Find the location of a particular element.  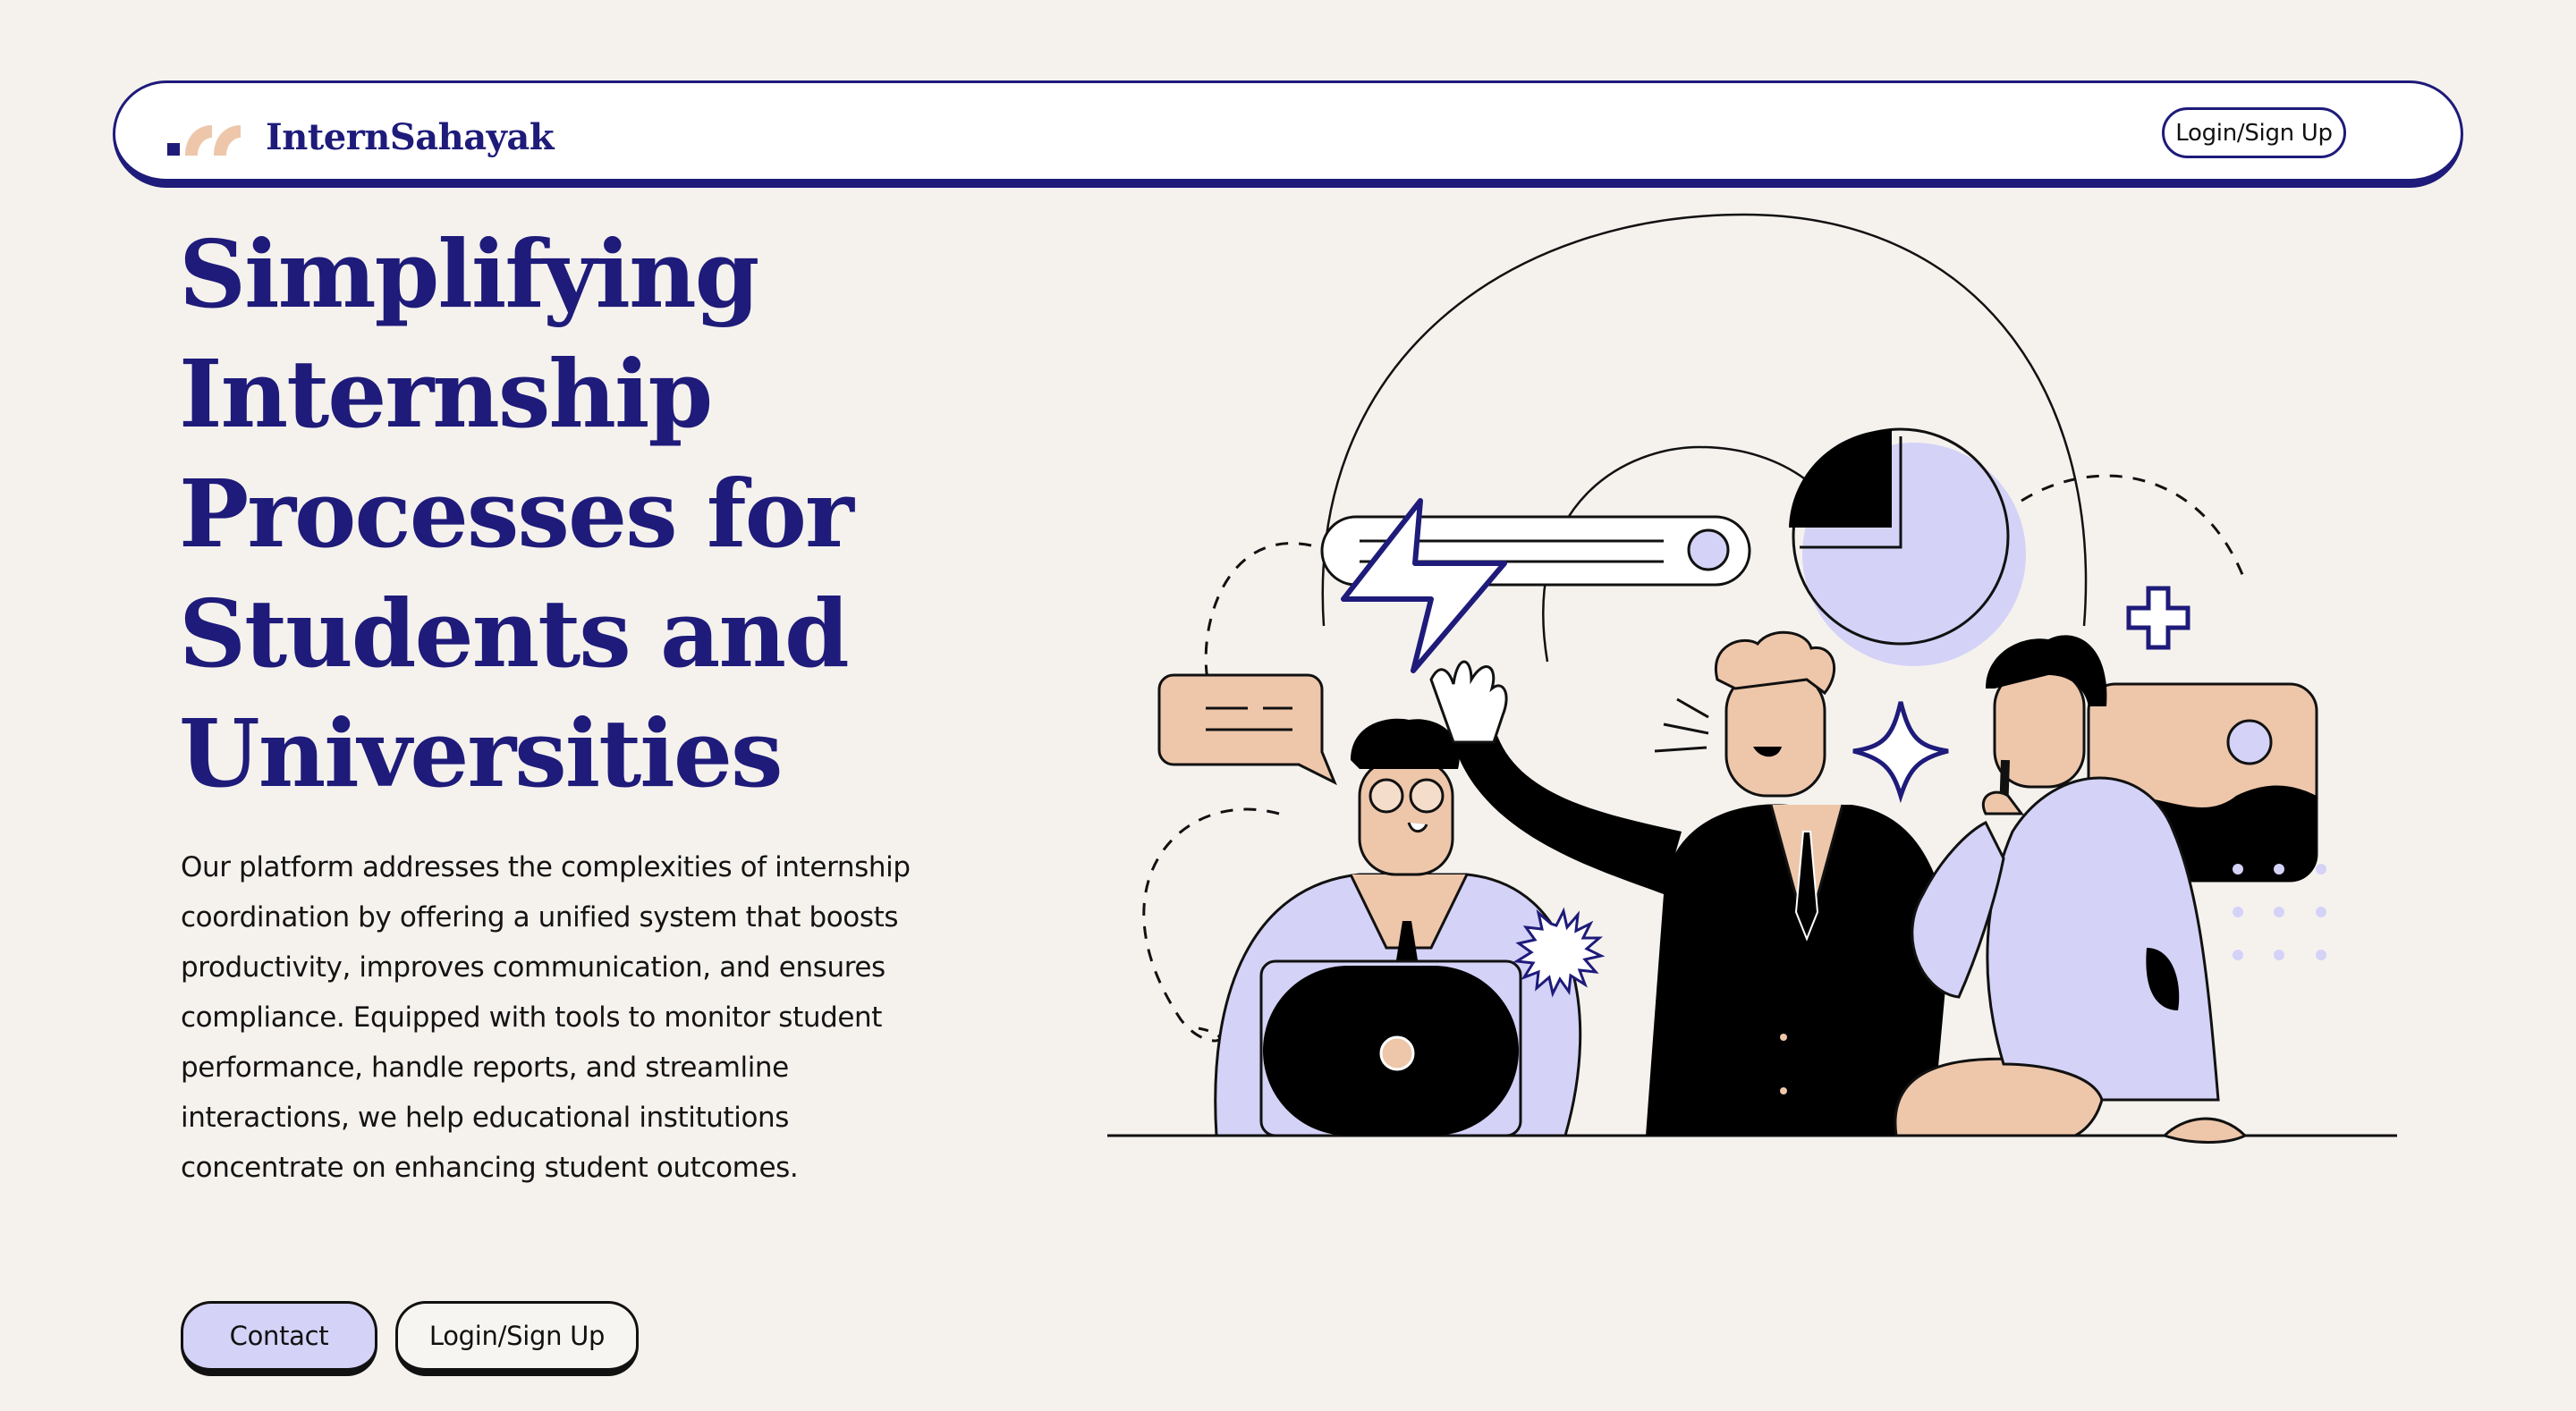

plus-icon is located at coordinates (2158, 618).